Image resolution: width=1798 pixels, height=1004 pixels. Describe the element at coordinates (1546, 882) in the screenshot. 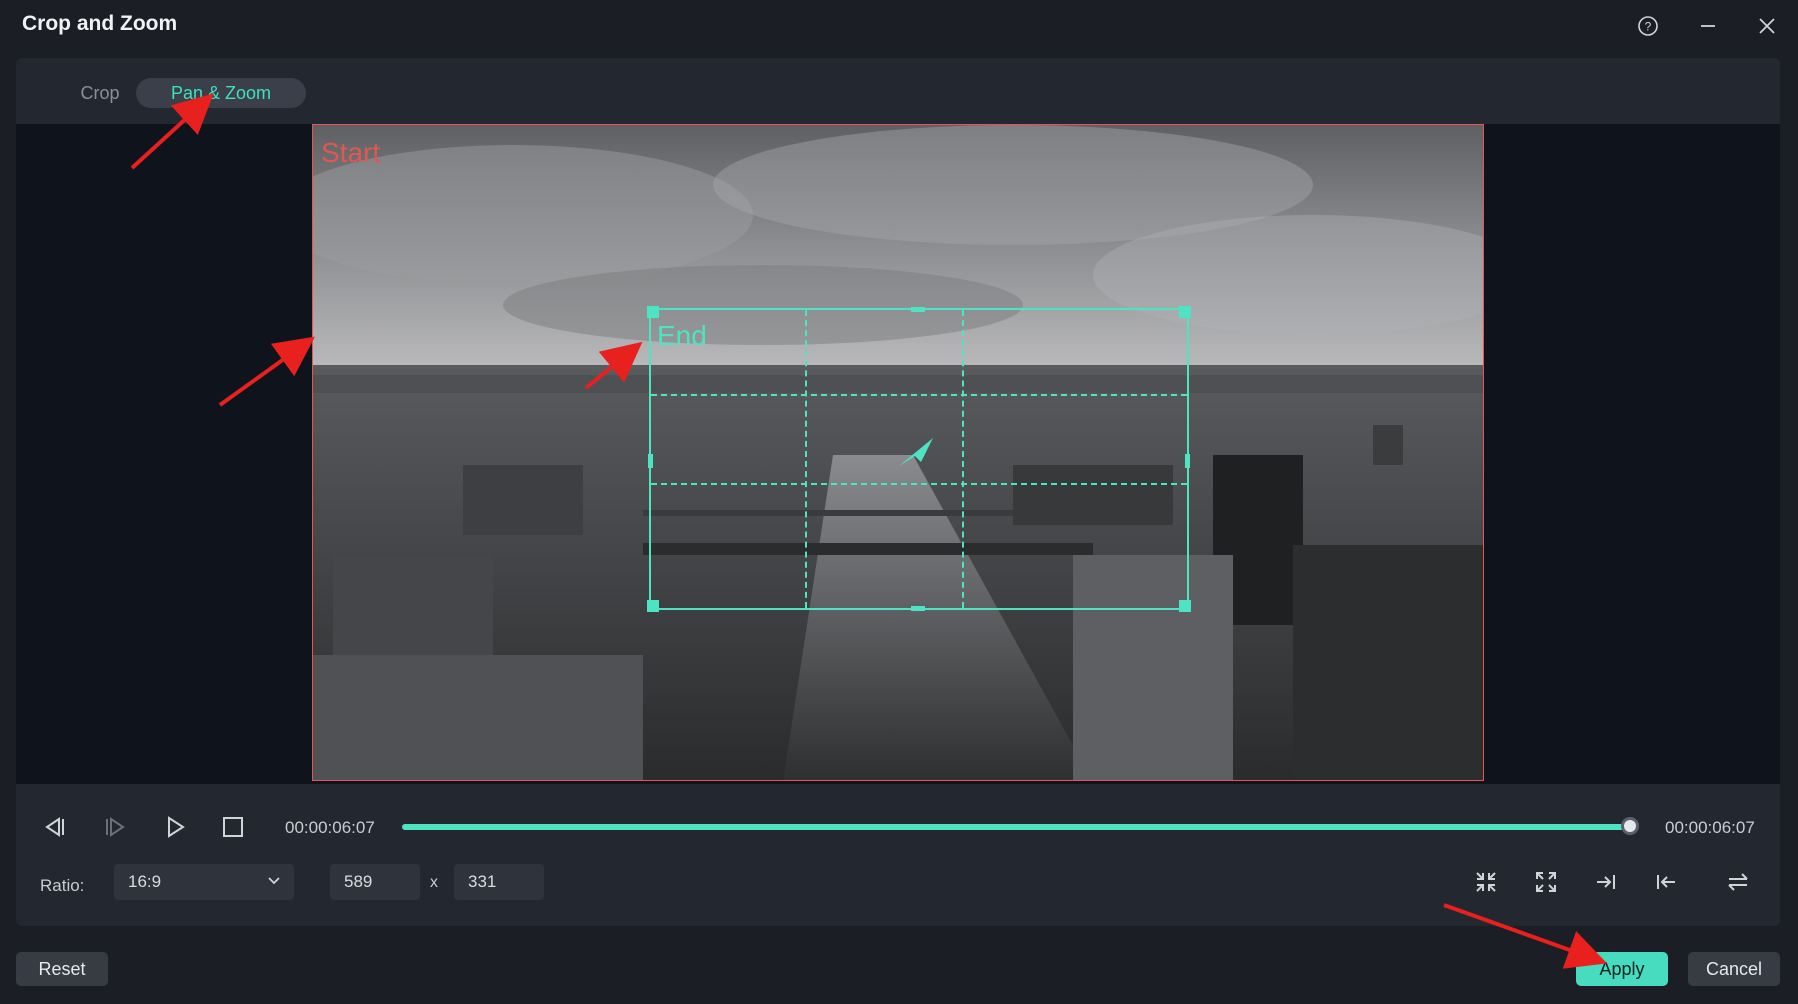

I see `fill-outward-icon` at that location.